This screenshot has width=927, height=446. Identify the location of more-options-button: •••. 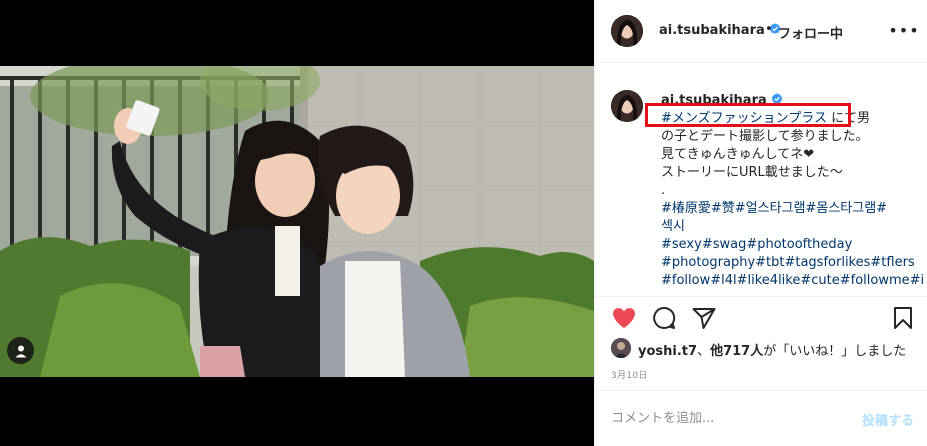
(903, 30).